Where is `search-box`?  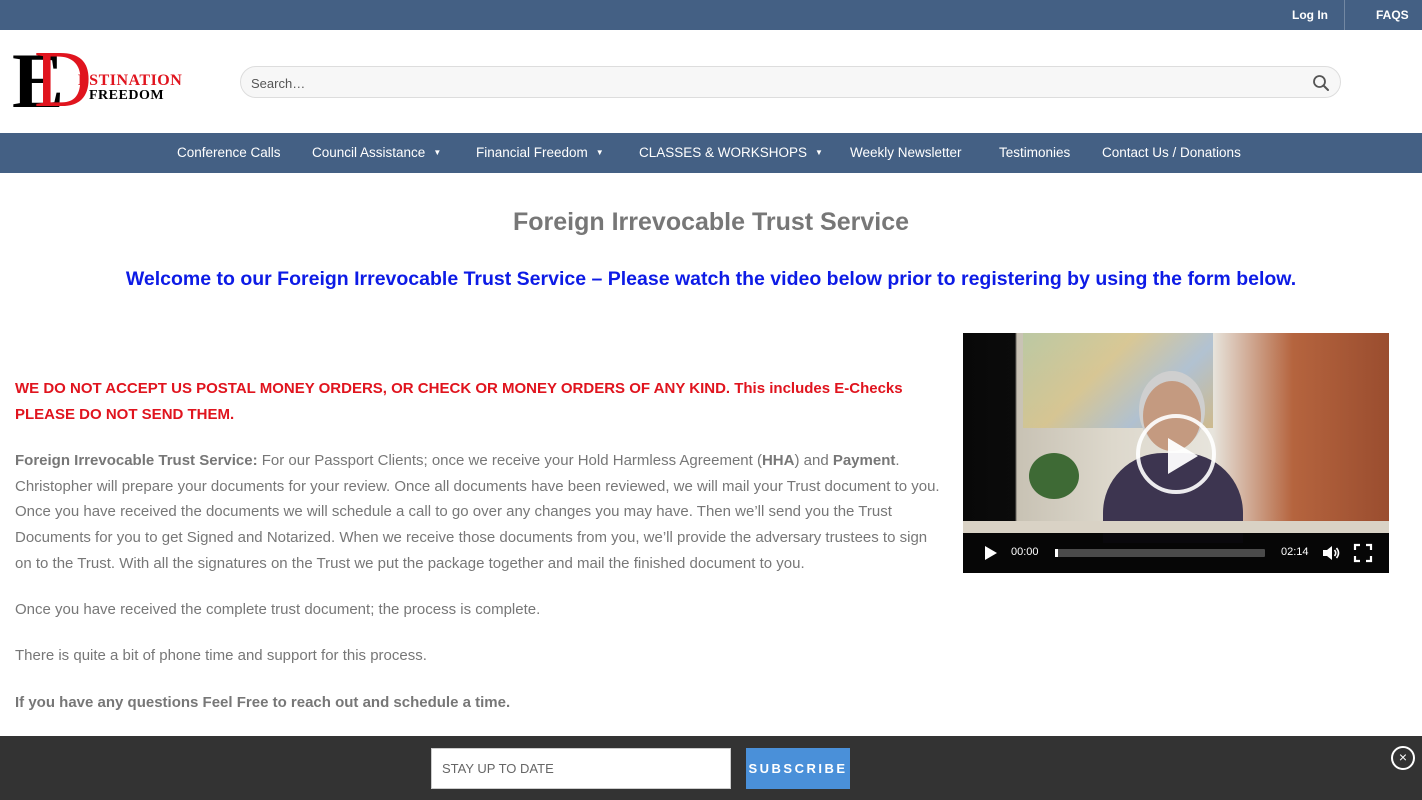 search-box is located at coordinates (790, 82).